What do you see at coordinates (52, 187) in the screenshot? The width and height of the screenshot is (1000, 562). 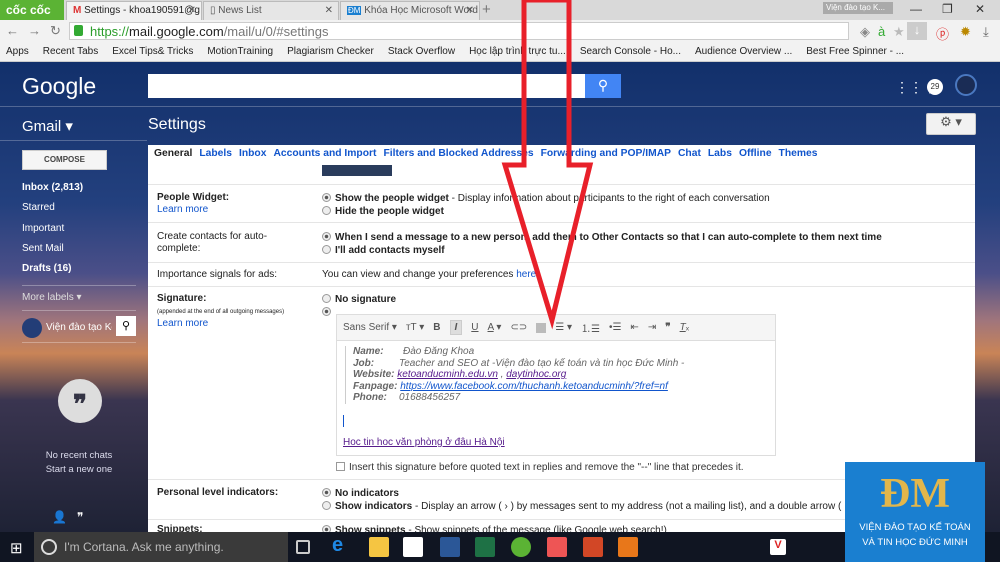 I see `nav-inbox: Inbox (2,813)` at bounding box center [52, 187].